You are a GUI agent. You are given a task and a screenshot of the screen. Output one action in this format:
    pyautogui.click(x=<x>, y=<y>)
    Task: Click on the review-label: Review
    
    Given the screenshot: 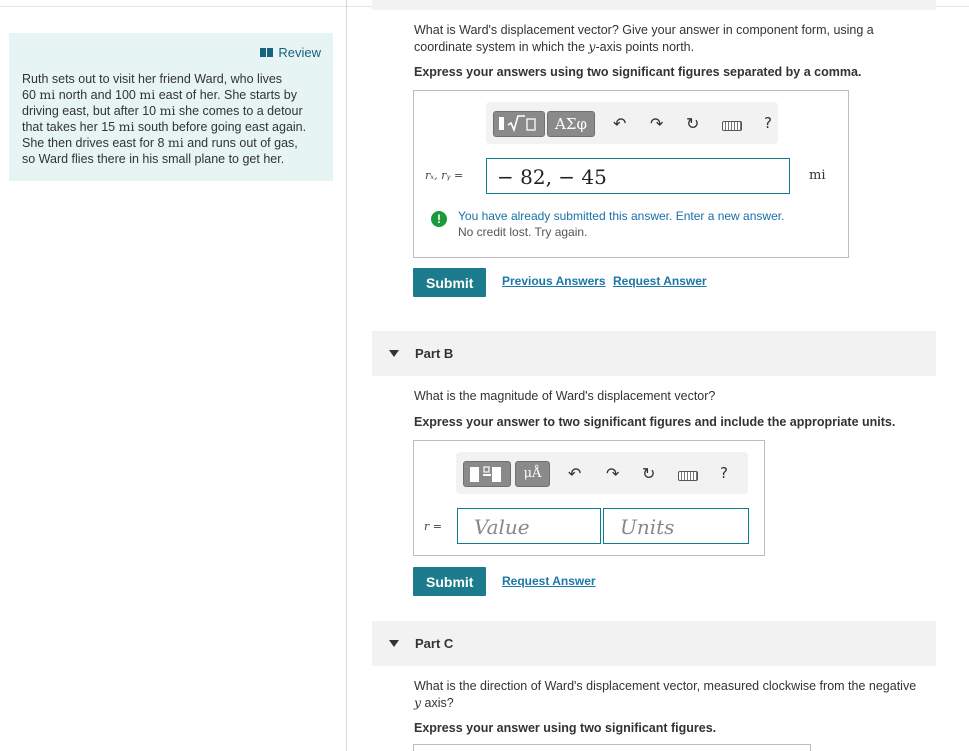 What is the action you would take?
    pyautogui.click(x=299, y=52)
    